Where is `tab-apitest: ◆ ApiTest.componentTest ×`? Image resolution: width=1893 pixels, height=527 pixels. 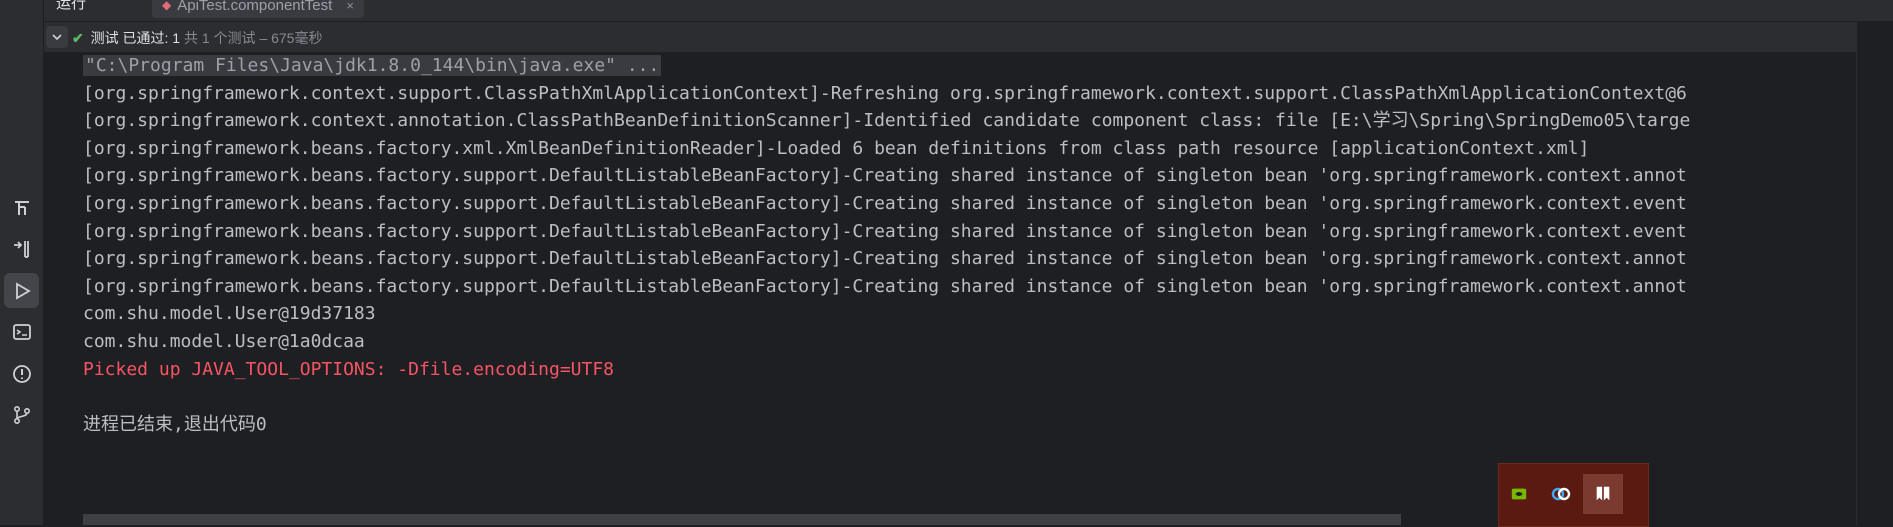 tab-apitest: ◆ ApiTest.componentTest × is located at coordinates (258, 9).